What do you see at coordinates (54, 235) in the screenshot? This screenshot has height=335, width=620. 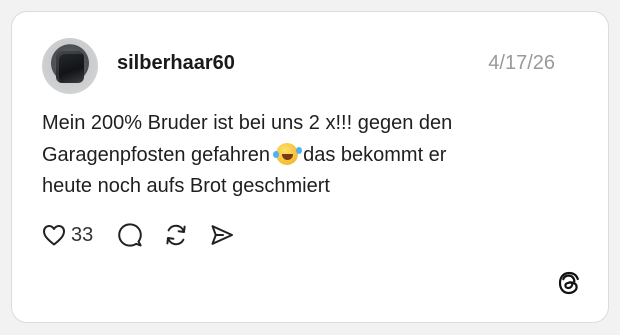 I see `heart-icon` at bounding box center [54, 235].